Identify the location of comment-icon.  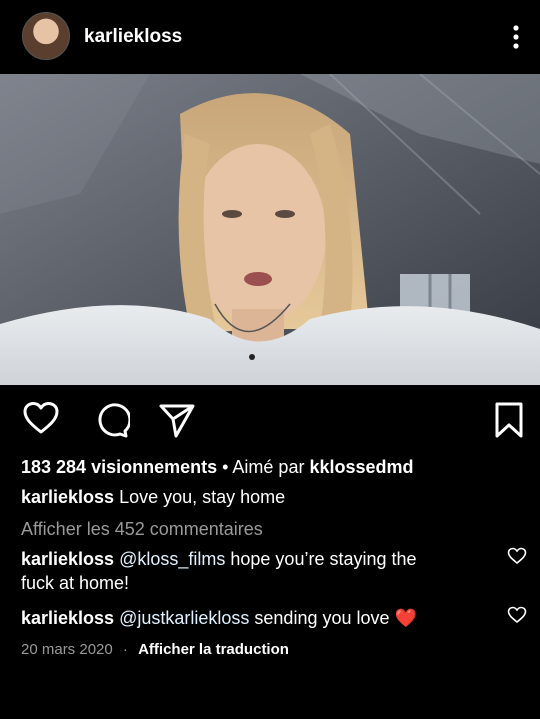
(112, 422).